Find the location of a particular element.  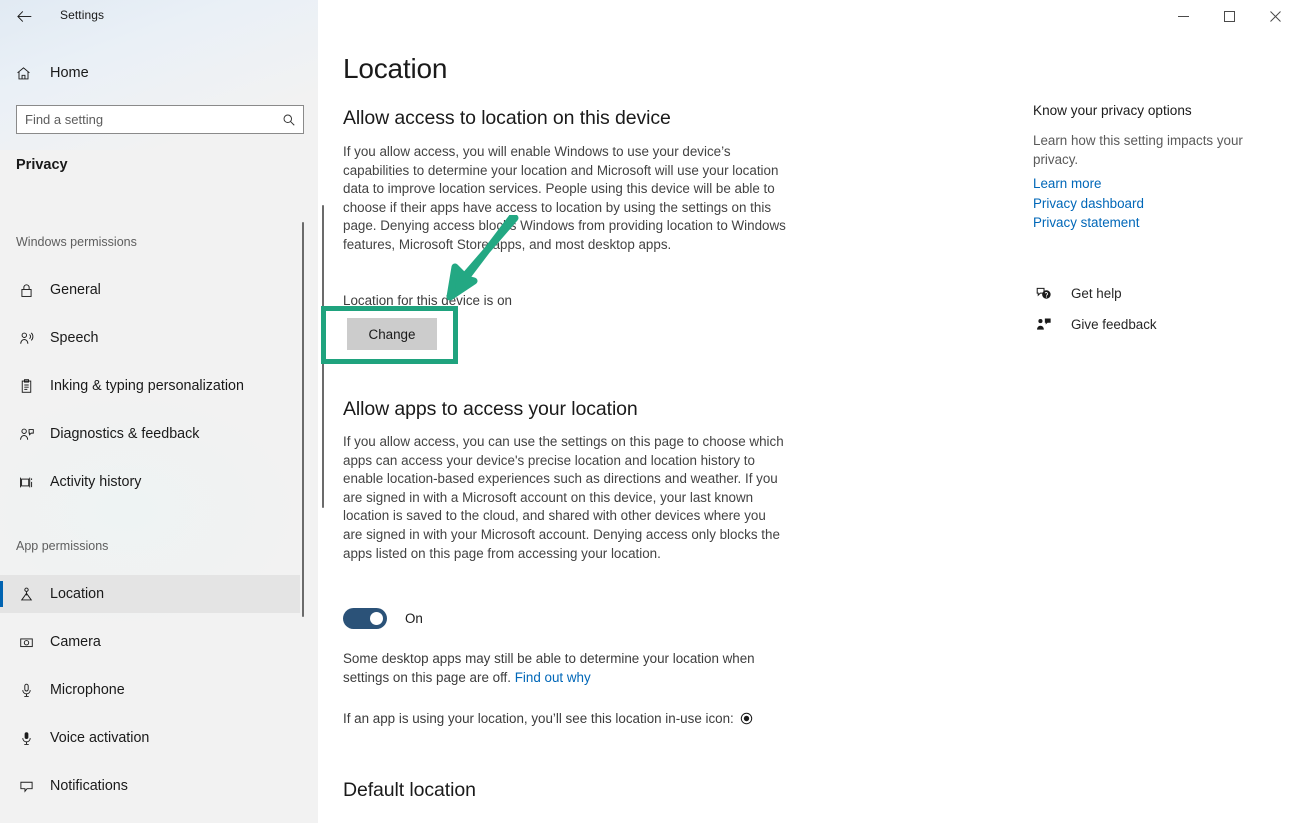

location-status-text: Location for this device is on is located at coordinates (427, 300).